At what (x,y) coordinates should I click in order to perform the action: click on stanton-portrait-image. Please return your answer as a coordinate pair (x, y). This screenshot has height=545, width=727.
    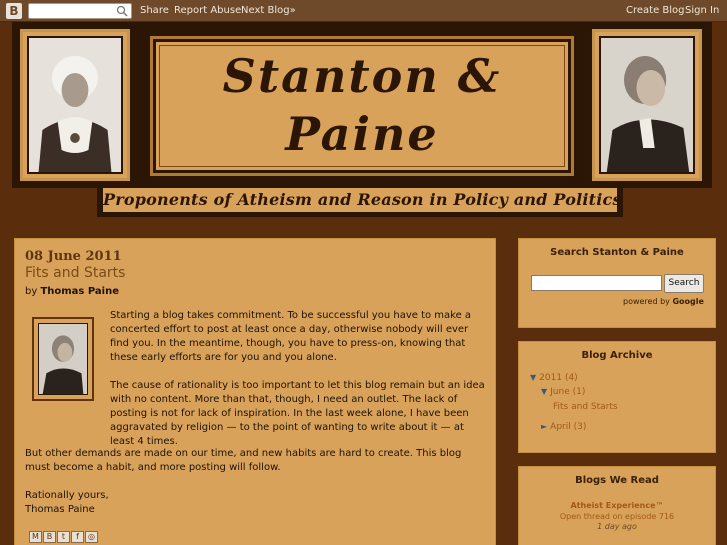
    Looking at the image, I should click on (75, 105).